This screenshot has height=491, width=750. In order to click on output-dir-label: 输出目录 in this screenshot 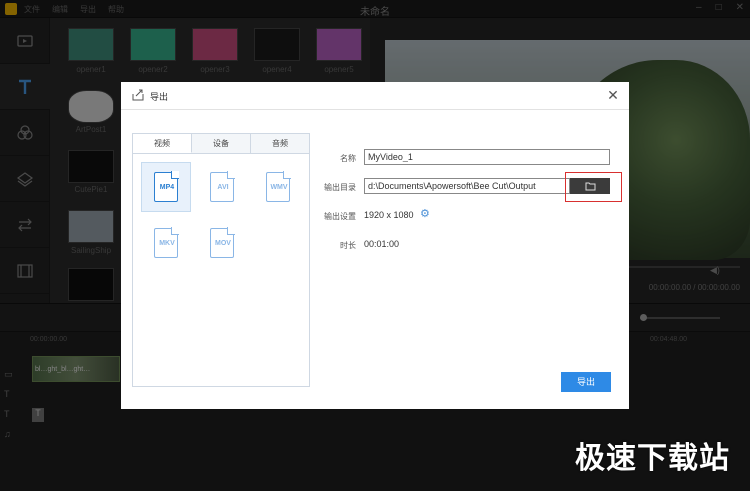, I will do `click(340, 187)`.